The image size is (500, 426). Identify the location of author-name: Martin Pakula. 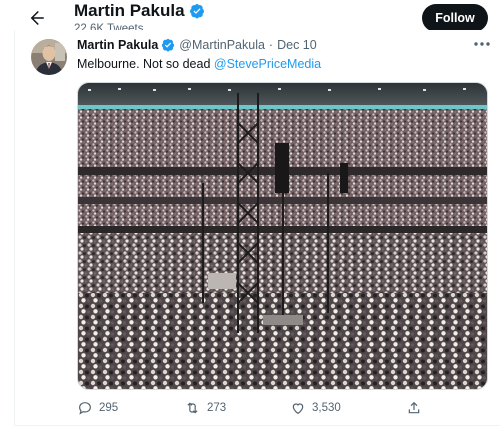
(117, 45).